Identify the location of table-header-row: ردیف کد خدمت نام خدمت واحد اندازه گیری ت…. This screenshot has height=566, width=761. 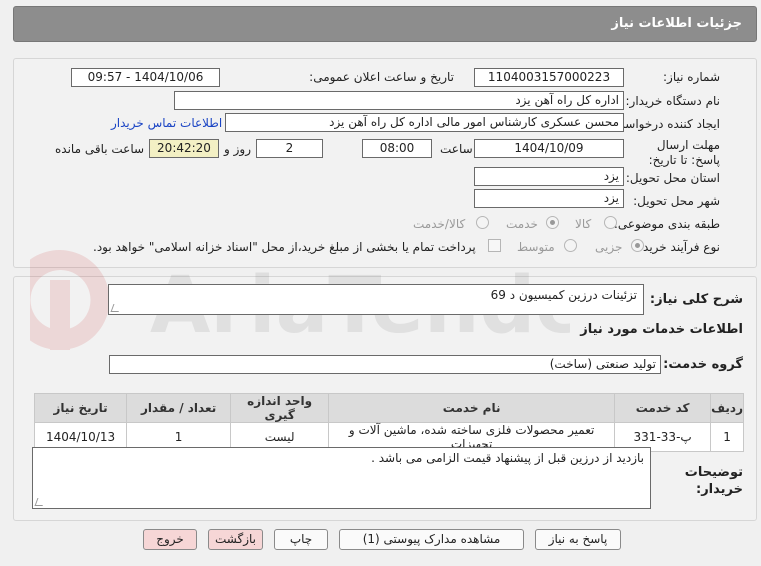
(388, 408).